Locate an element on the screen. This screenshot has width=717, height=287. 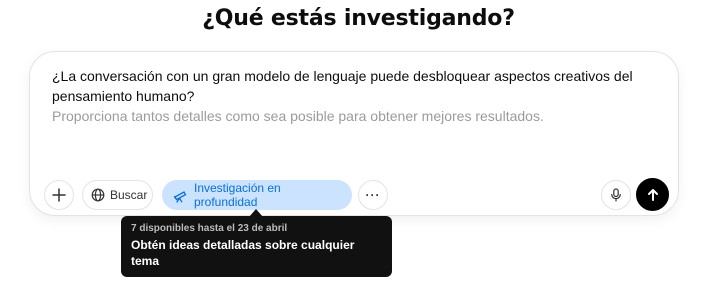
microphone-button is located at coordinates (616, 195).